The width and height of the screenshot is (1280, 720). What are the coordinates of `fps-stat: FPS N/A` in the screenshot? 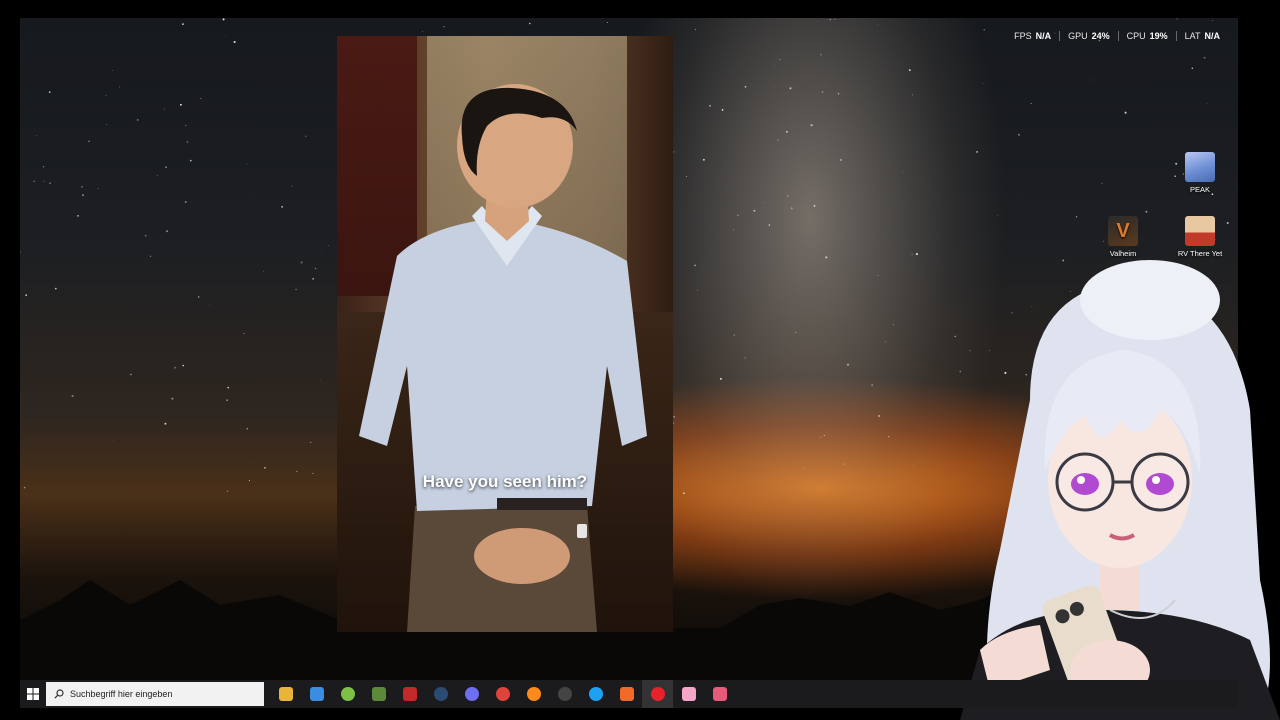 It's located at (1032, 36).